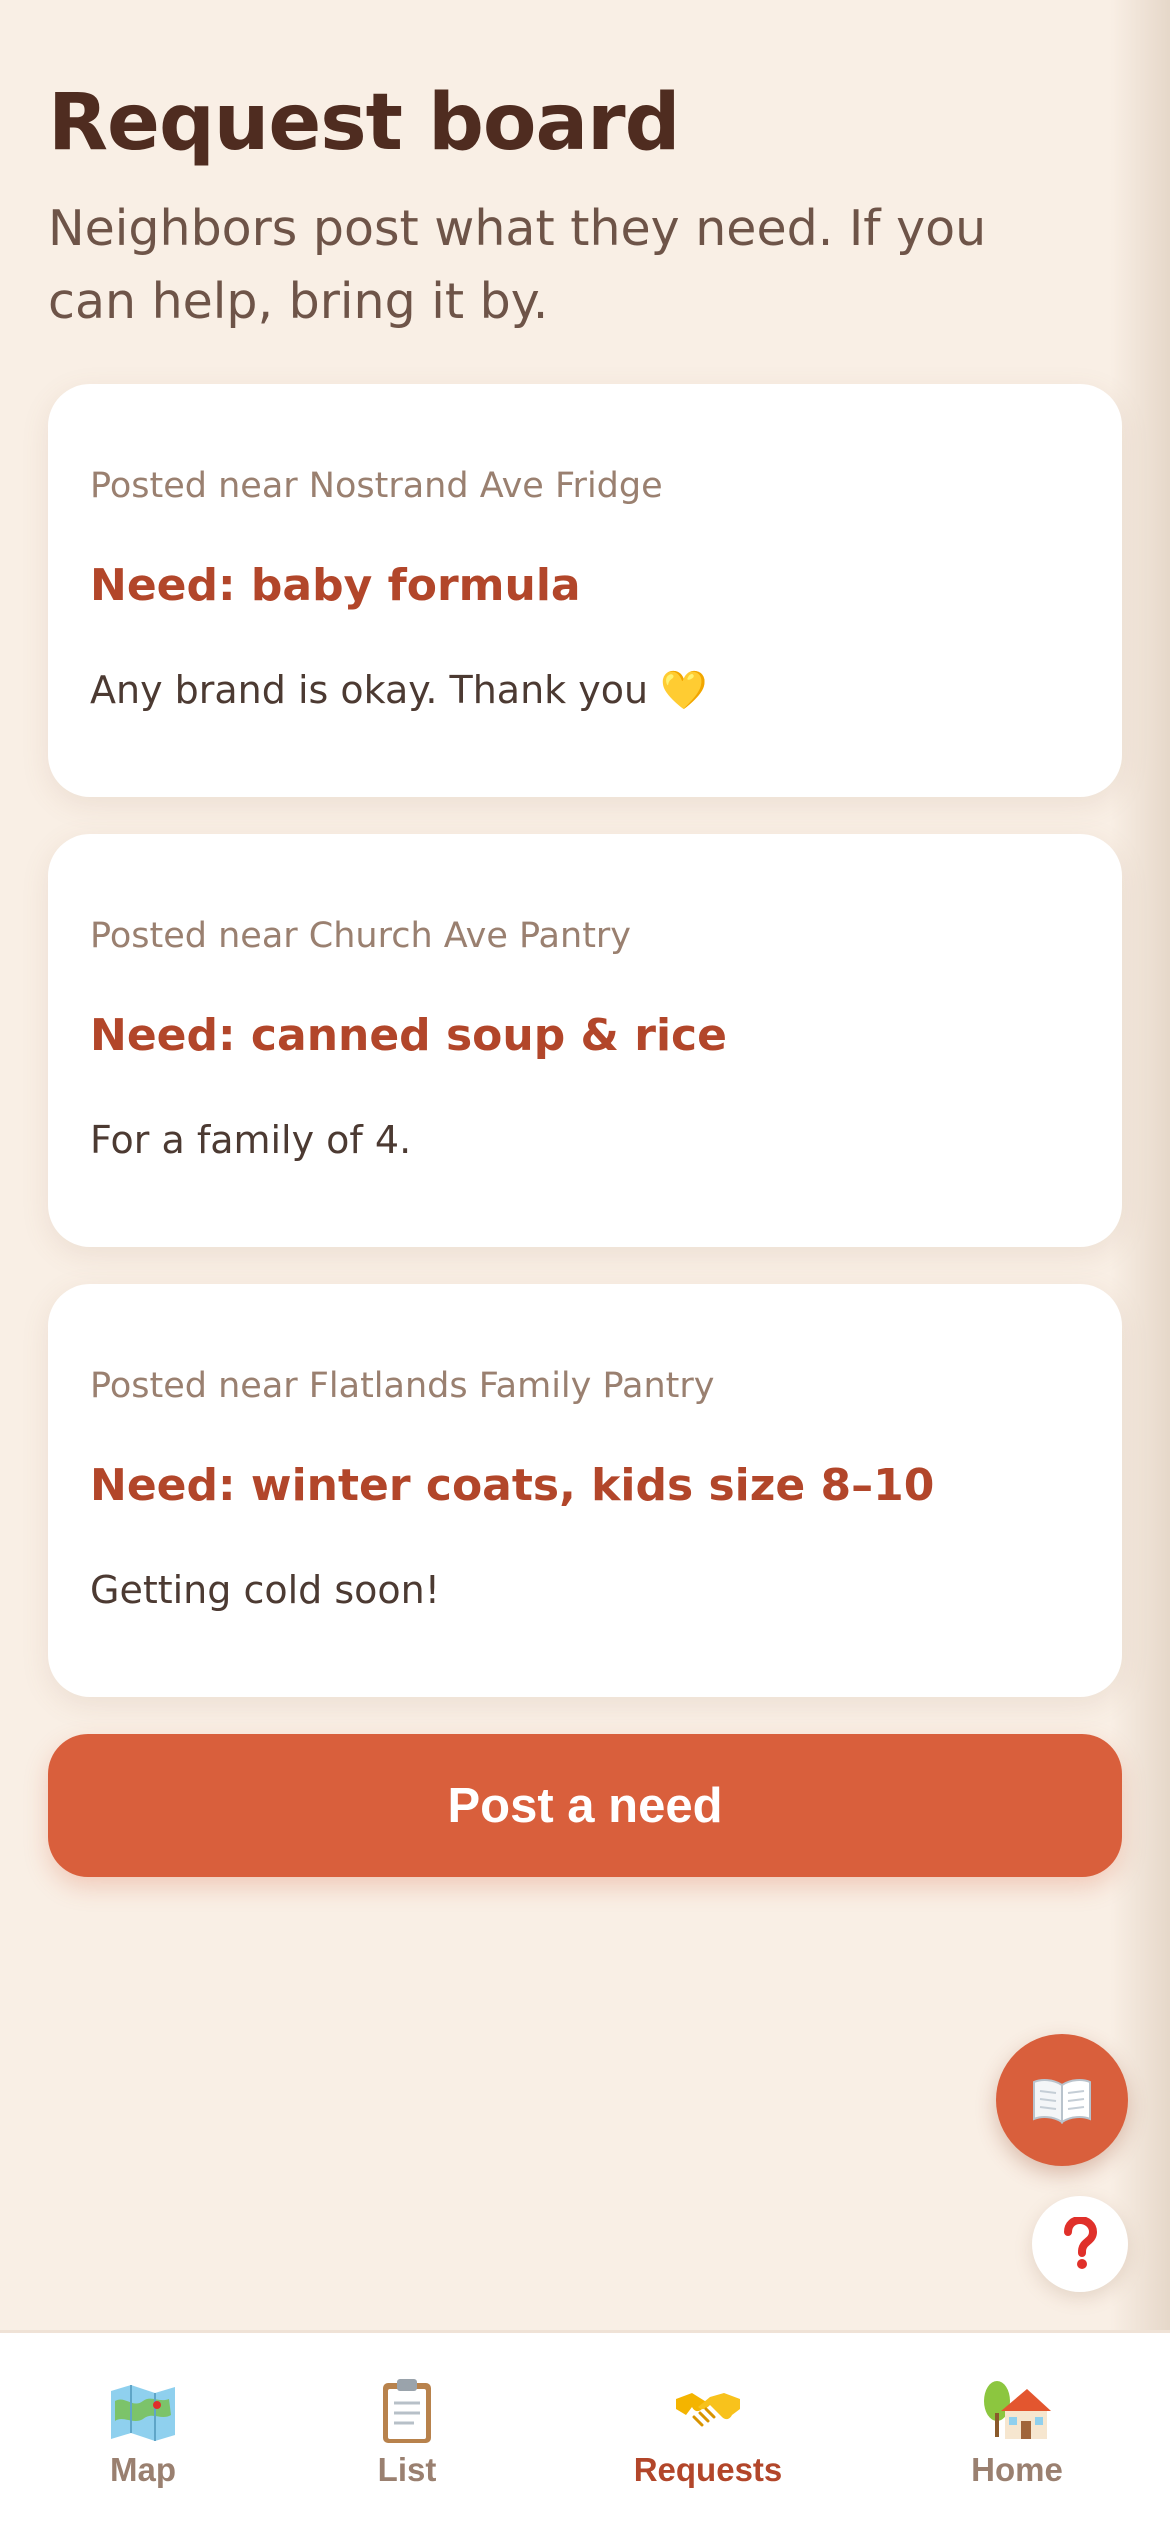  Describe the element at coordinates (143, 2413) in the screenshot. I see `map-icon` at that location.